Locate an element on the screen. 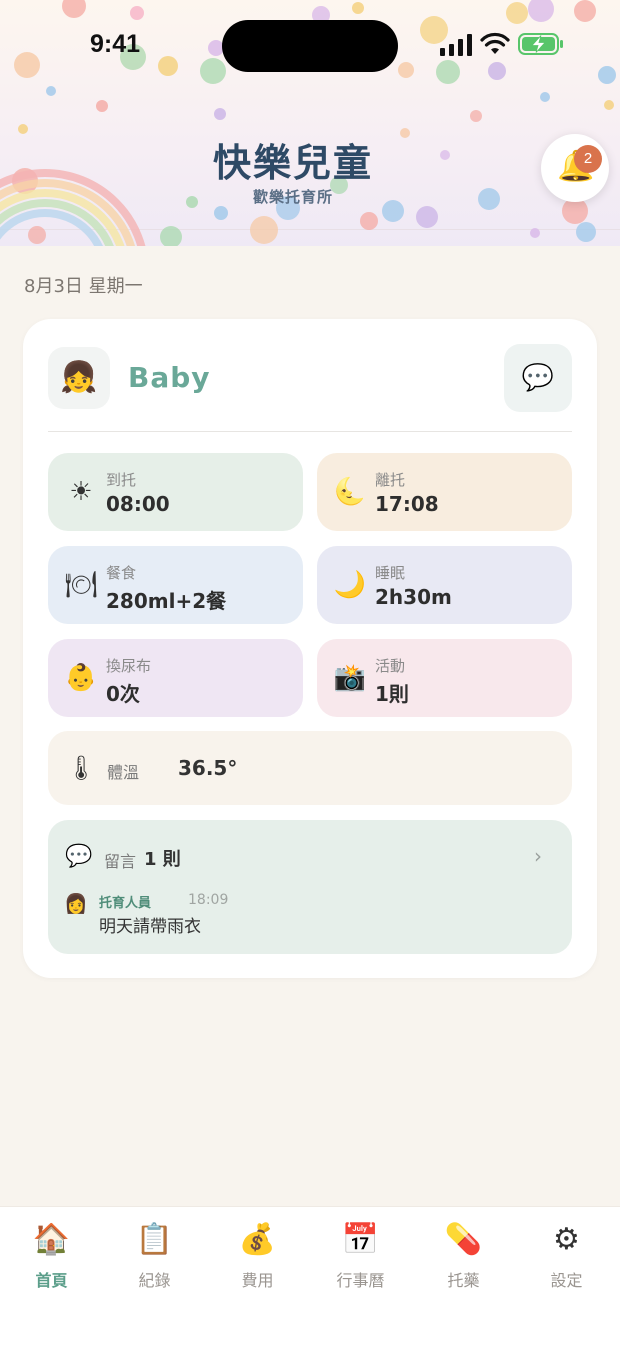  message-bubble-icon: 💬 is located at coordinates (79, 856).